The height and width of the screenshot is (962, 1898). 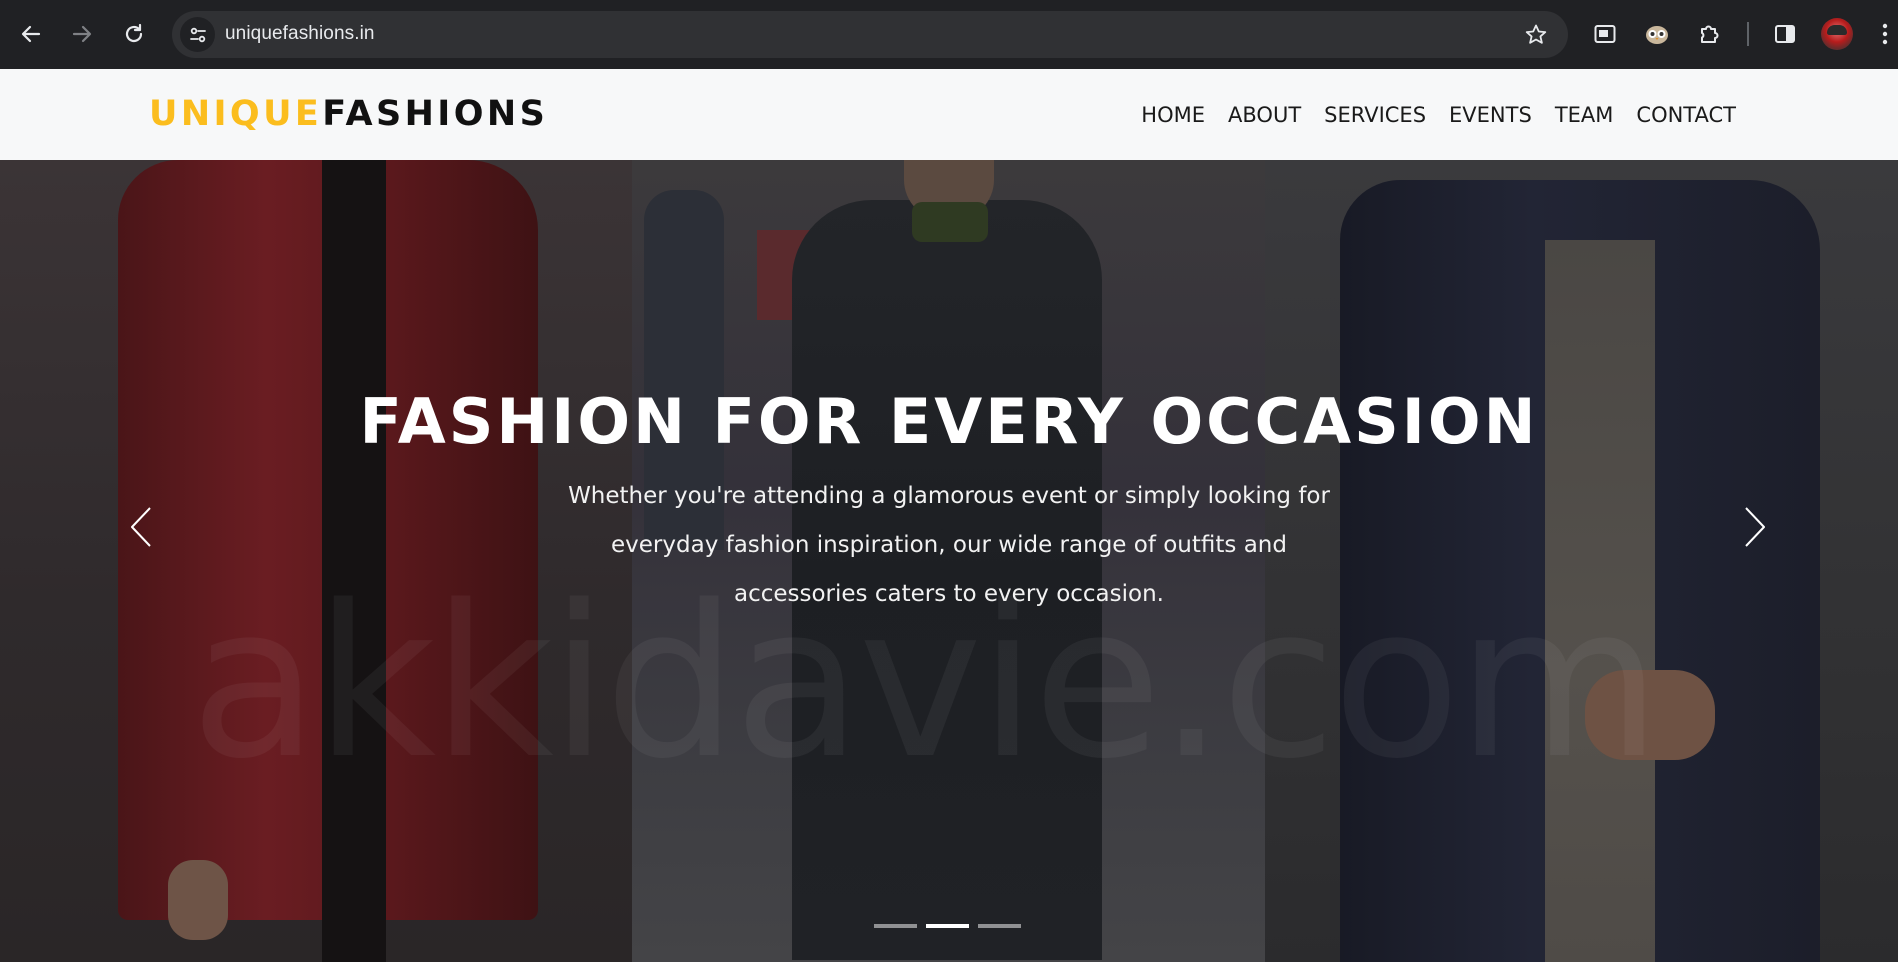 What do you see at coordinates (1686, 115) in the screenshot?
I see `nav-contact: CONTACT` at bounding box center [1686, 115].